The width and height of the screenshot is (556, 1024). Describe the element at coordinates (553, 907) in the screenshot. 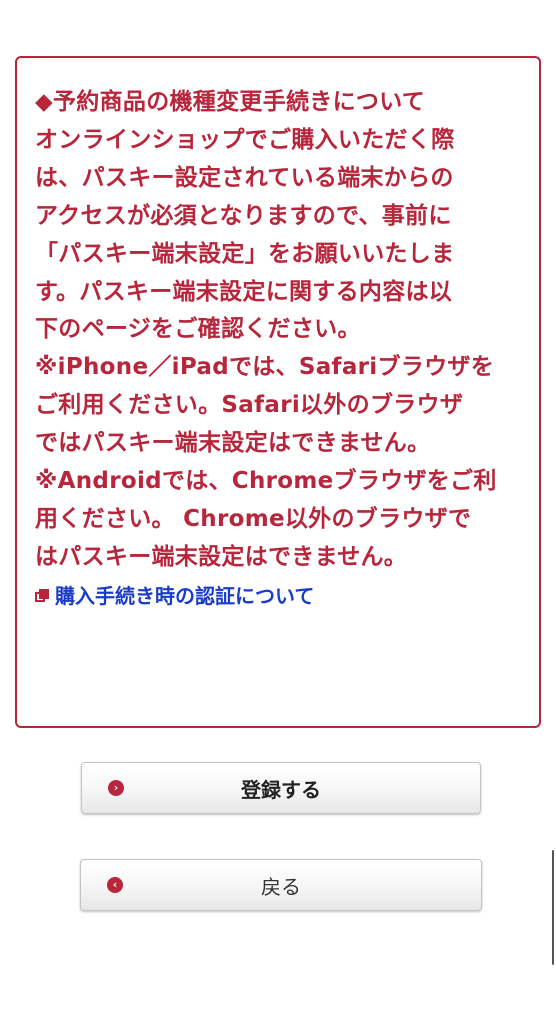

I see `scrollbar` at that location.